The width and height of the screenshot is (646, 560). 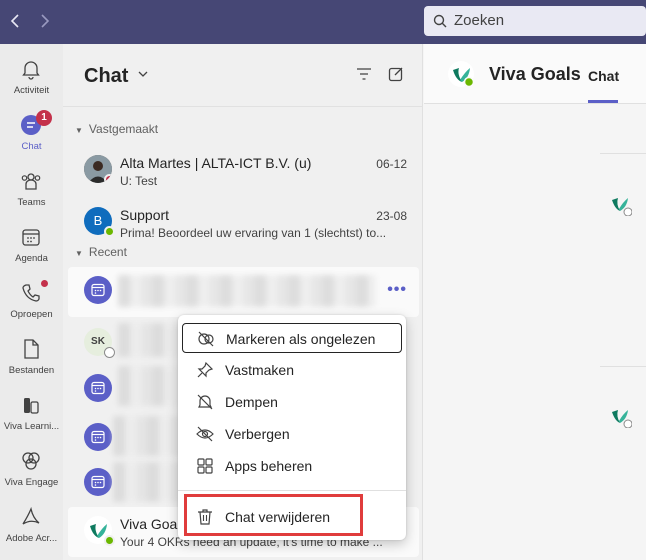 I want to click on rail-label: Agenda, so click(x=31, y=258).